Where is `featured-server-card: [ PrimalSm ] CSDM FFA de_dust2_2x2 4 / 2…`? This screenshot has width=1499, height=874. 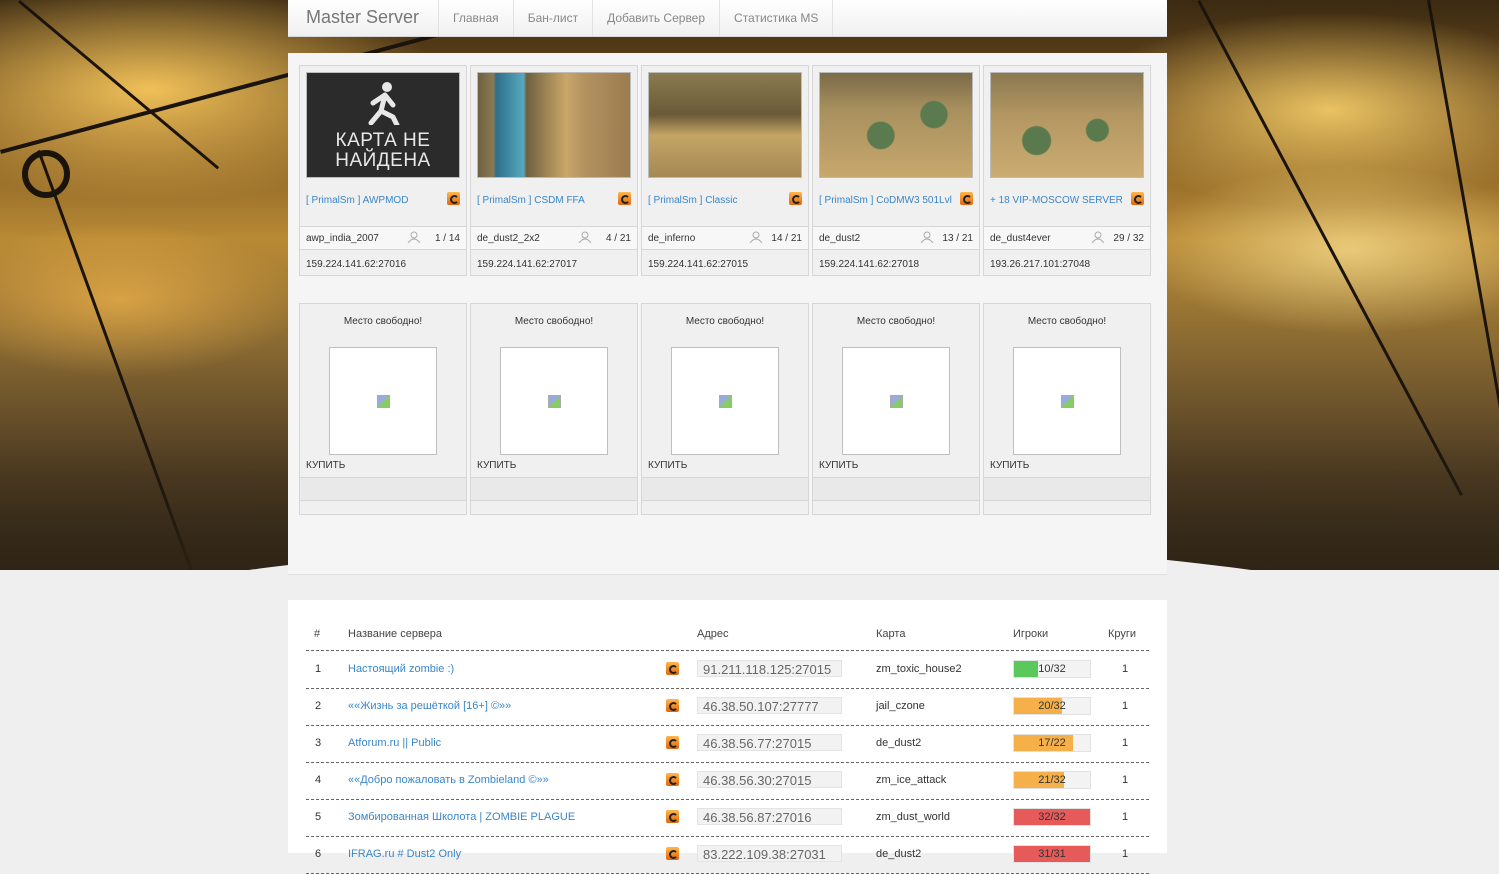 featured-server-card: [ PrimalSm ] CSDM FFA de_dust2_2x2 4 / 2… is located at coordinates (554, 170).